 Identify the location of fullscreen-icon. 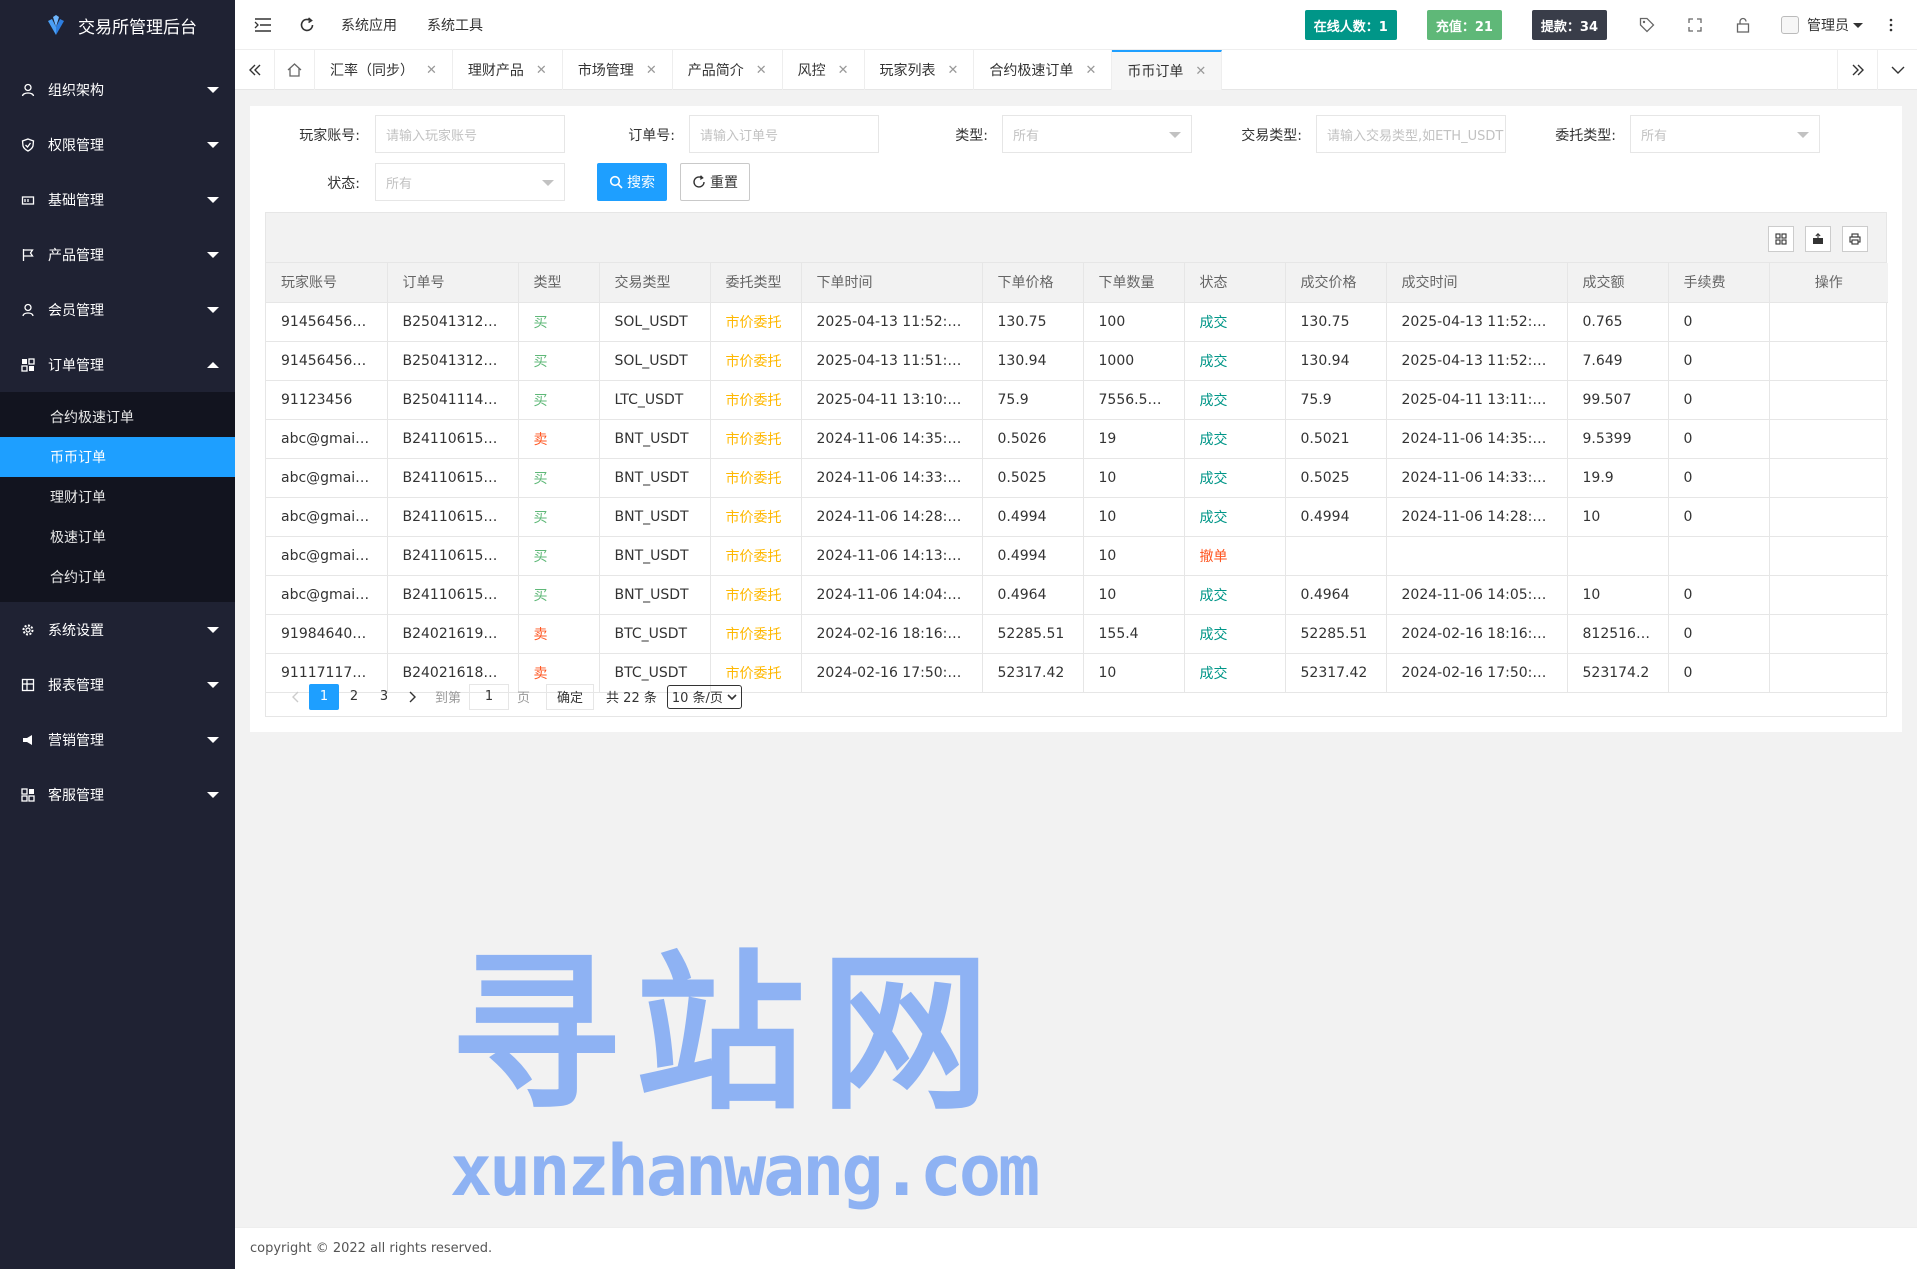
(1695, 25).